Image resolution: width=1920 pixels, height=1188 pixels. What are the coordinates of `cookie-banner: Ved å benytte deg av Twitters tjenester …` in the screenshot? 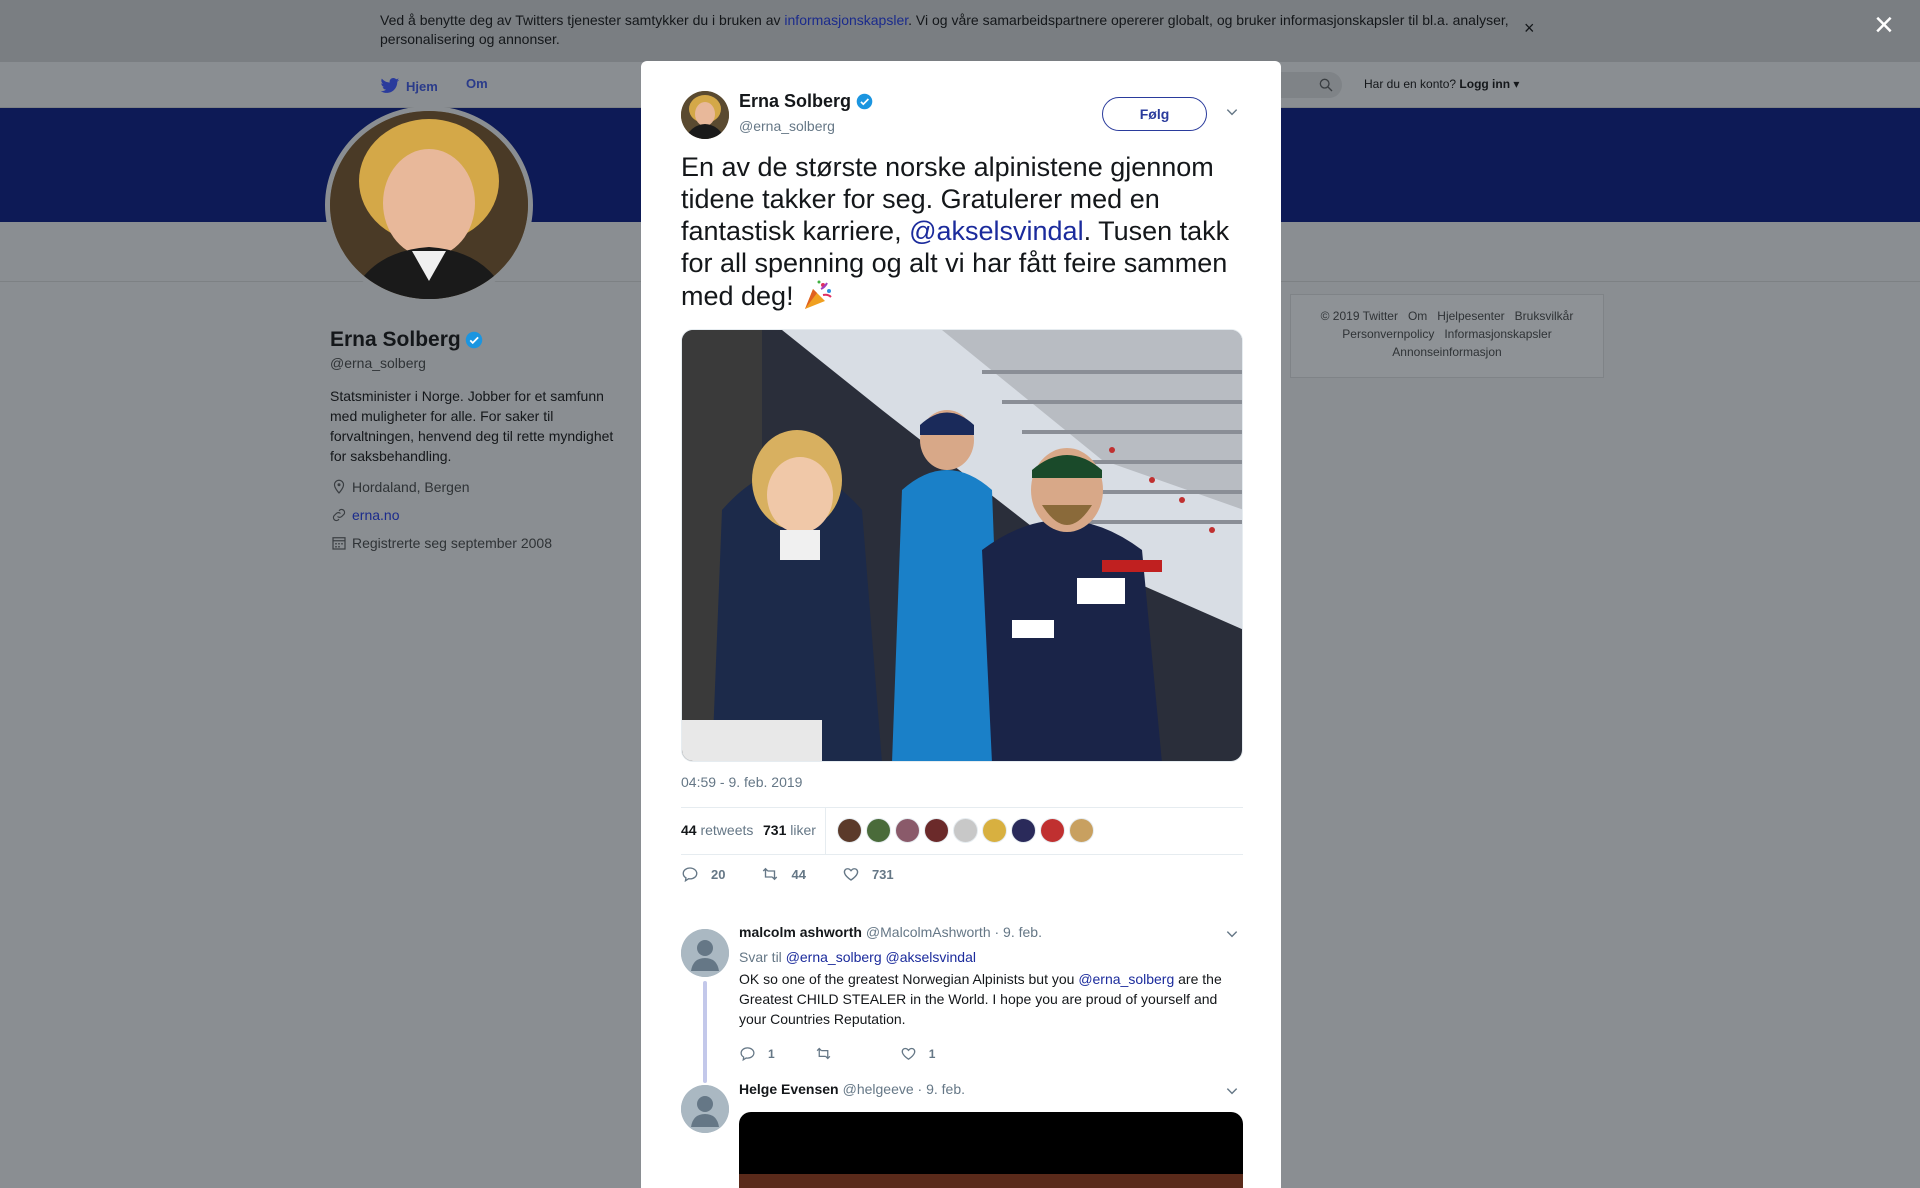 It's located at (960, 31).